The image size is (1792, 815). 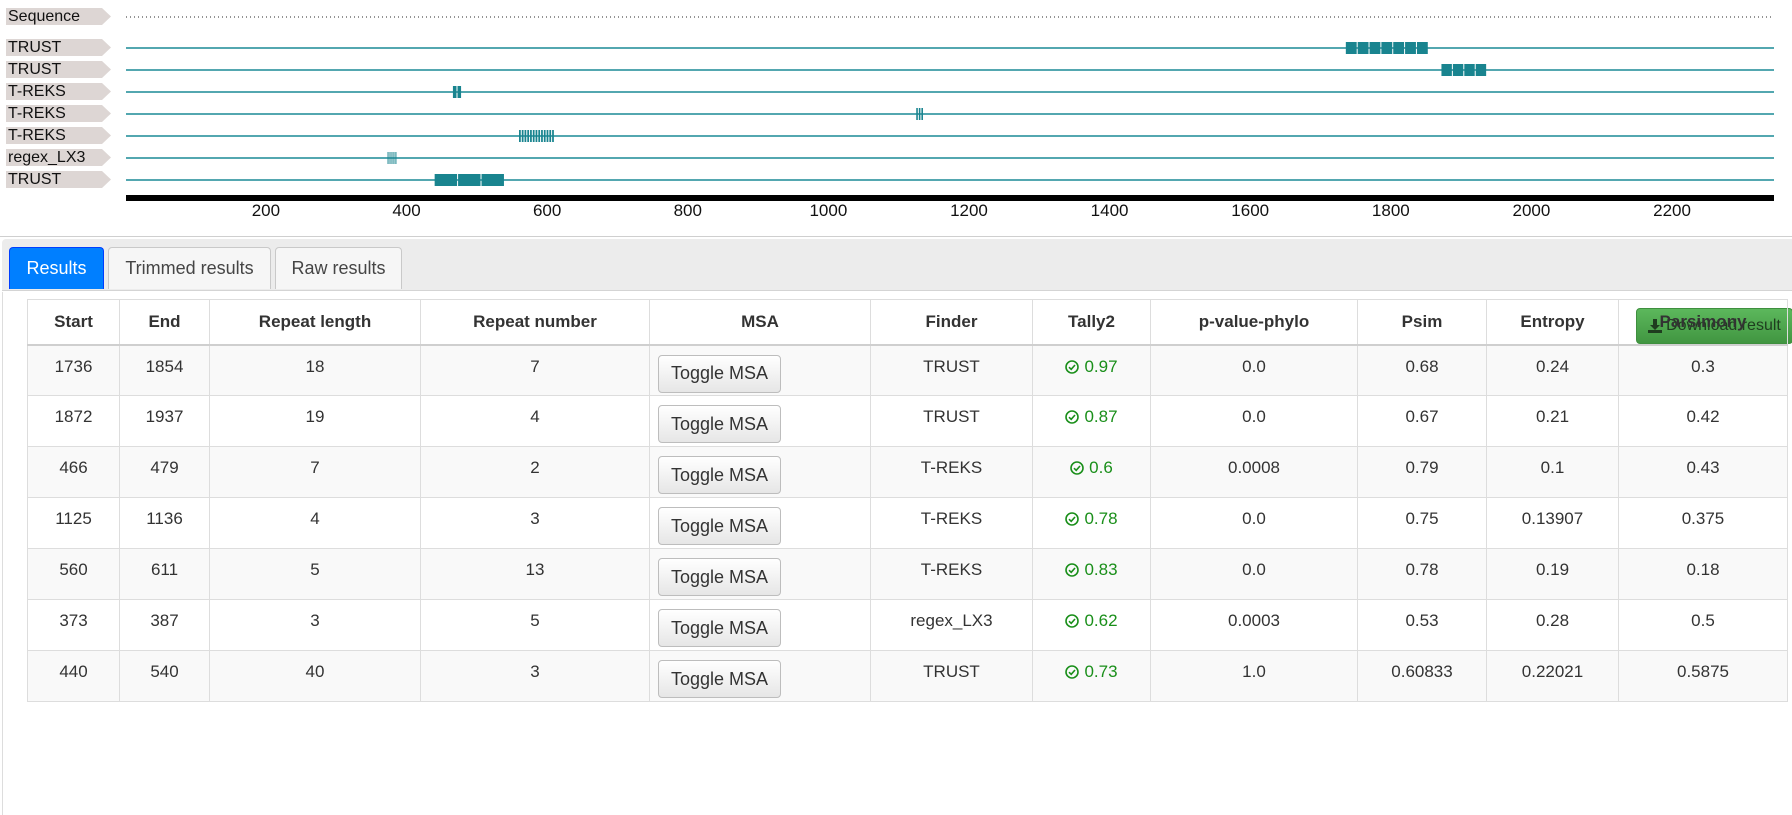 What do you see at coordinates (1703, 523) in the screenshot?
I see `cell-parsimony: 0.375` at bounding box center [1703, 523].